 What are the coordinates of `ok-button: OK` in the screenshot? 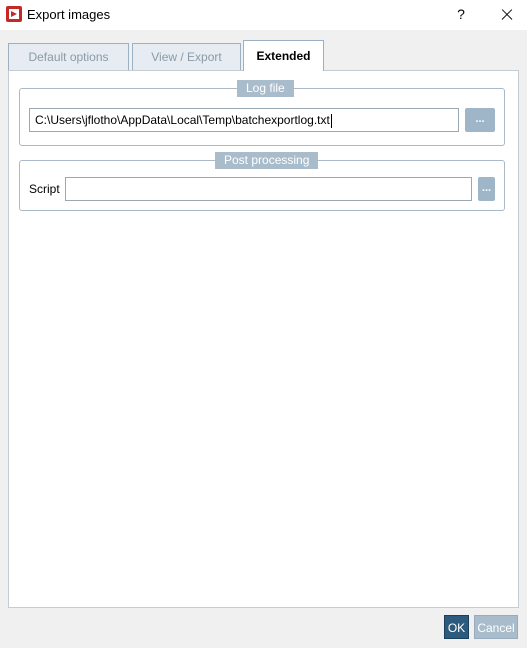 It's located at (456, 627).